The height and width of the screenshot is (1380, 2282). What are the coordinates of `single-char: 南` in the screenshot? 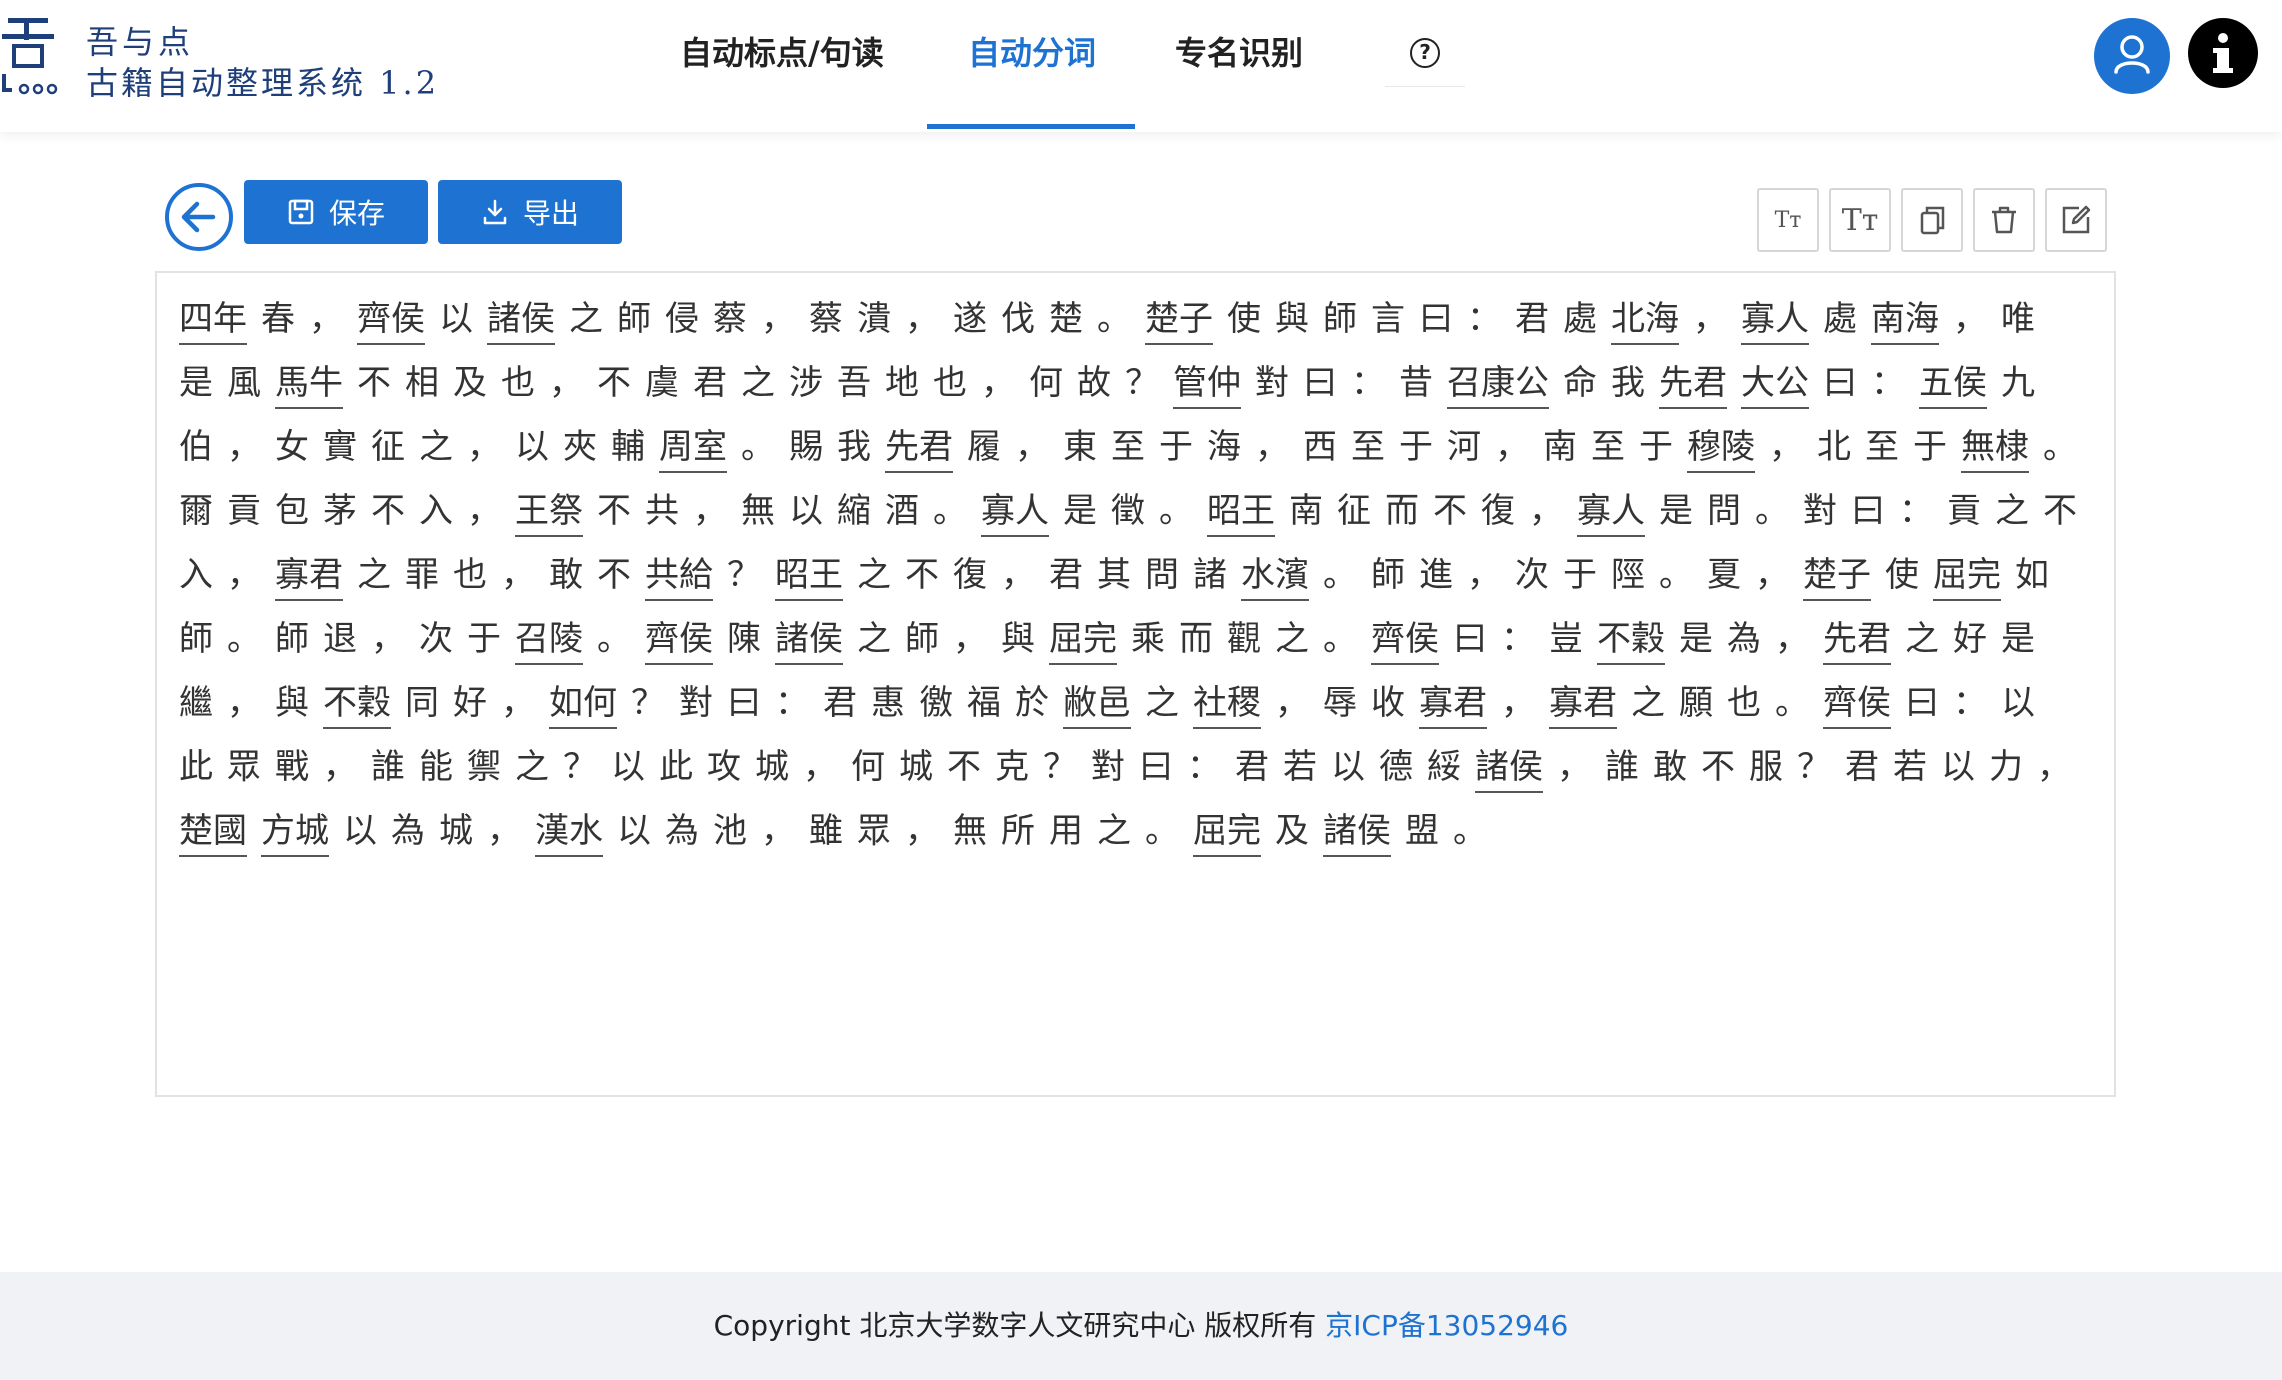 It's located at (1306, 511).